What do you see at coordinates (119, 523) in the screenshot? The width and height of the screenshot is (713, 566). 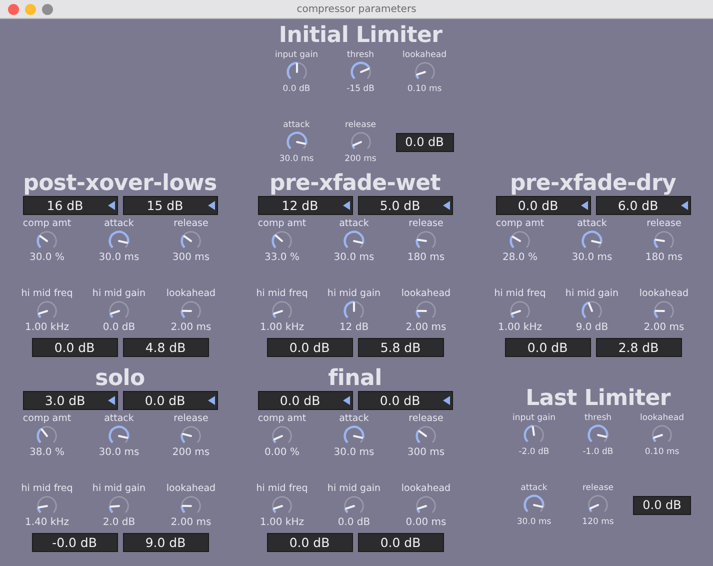 I see `knob-value: 2.0 dB` at bounding box center [119, 523].